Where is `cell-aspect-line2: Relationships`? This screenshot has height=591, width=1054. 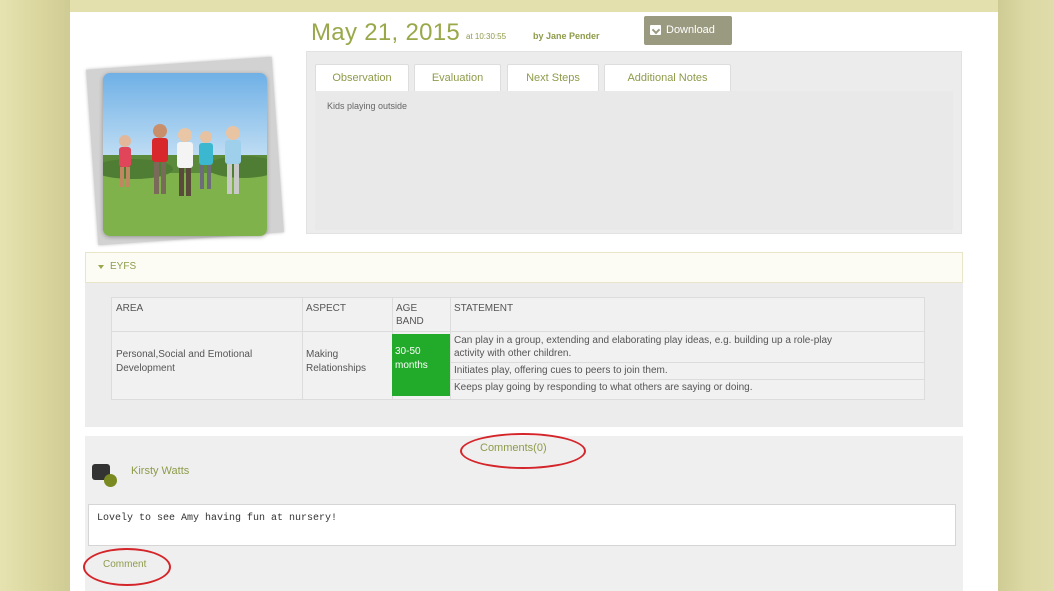 cell-aspect-line2: Relationships is located at coordinates (336, 368).